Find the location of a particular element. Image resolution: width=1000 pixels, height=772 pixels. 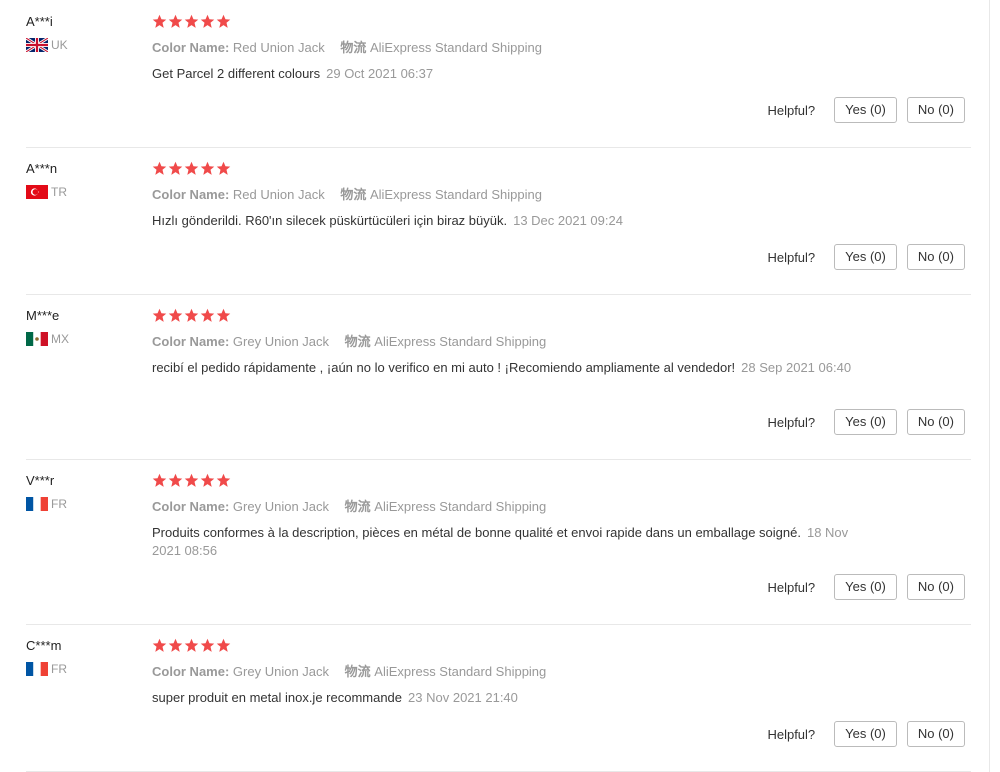

review-date: 23 Nov 2021 21:40 is located at coordinates (463, 697).